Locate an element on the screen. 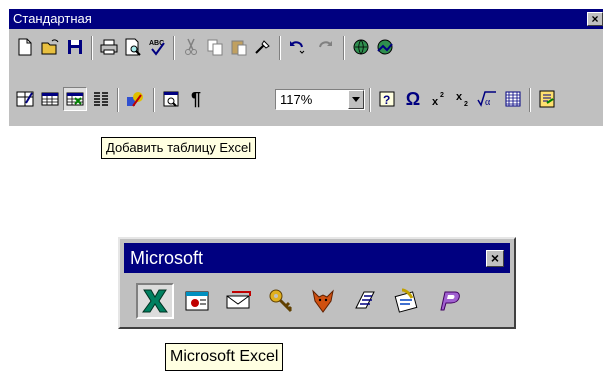 This screenshot has width=603, height=372. symbol-button: Ω is located at coordinates (413, 99).